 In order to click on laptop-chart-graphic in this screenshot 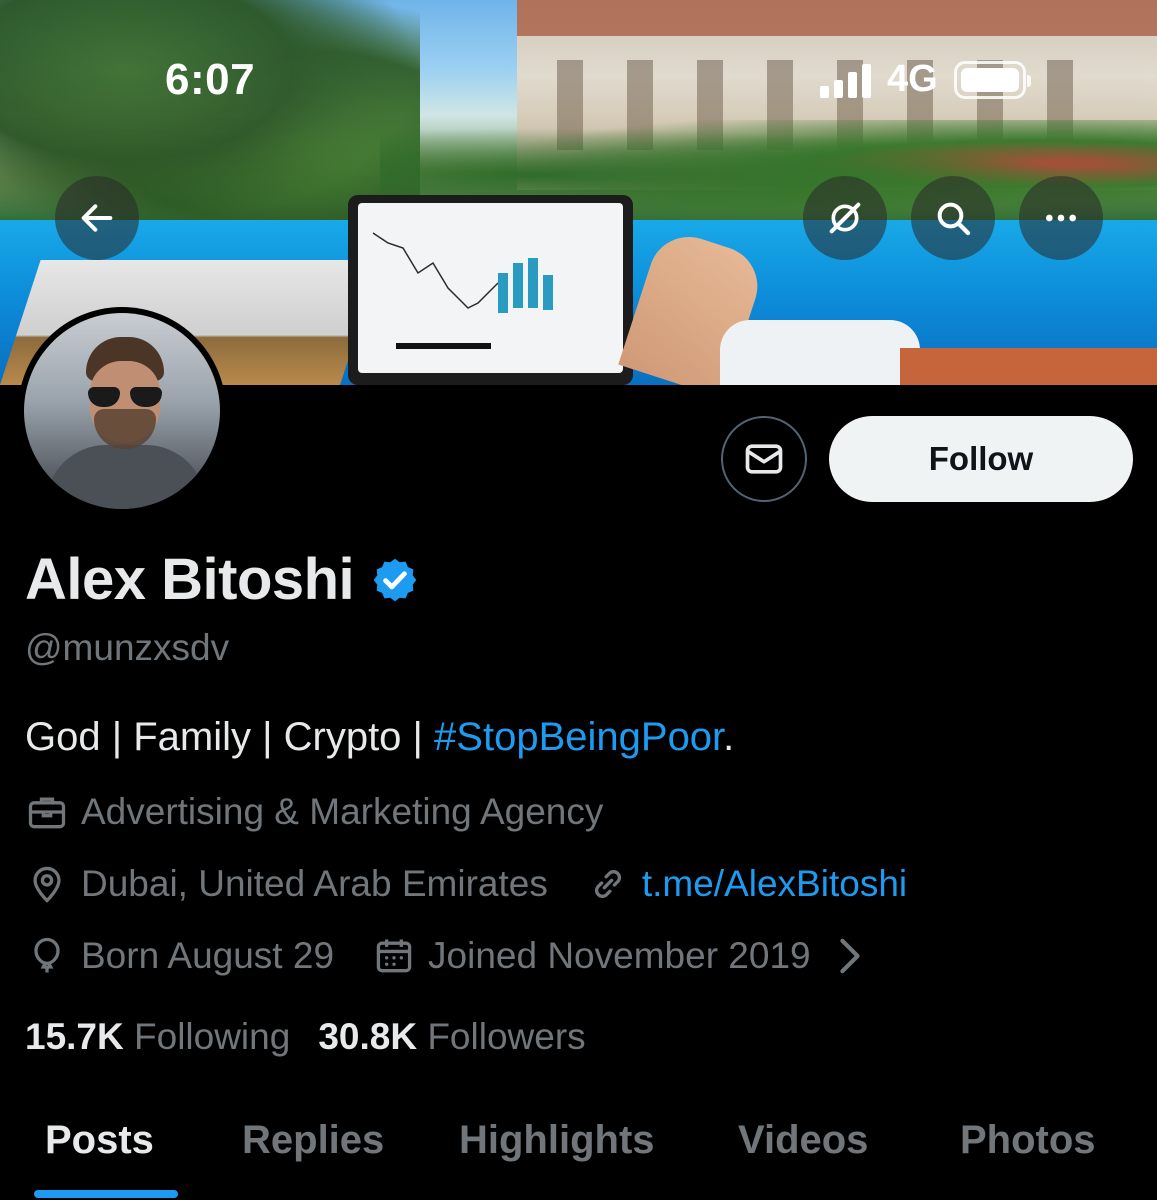, I will do `click(462, 290)`.